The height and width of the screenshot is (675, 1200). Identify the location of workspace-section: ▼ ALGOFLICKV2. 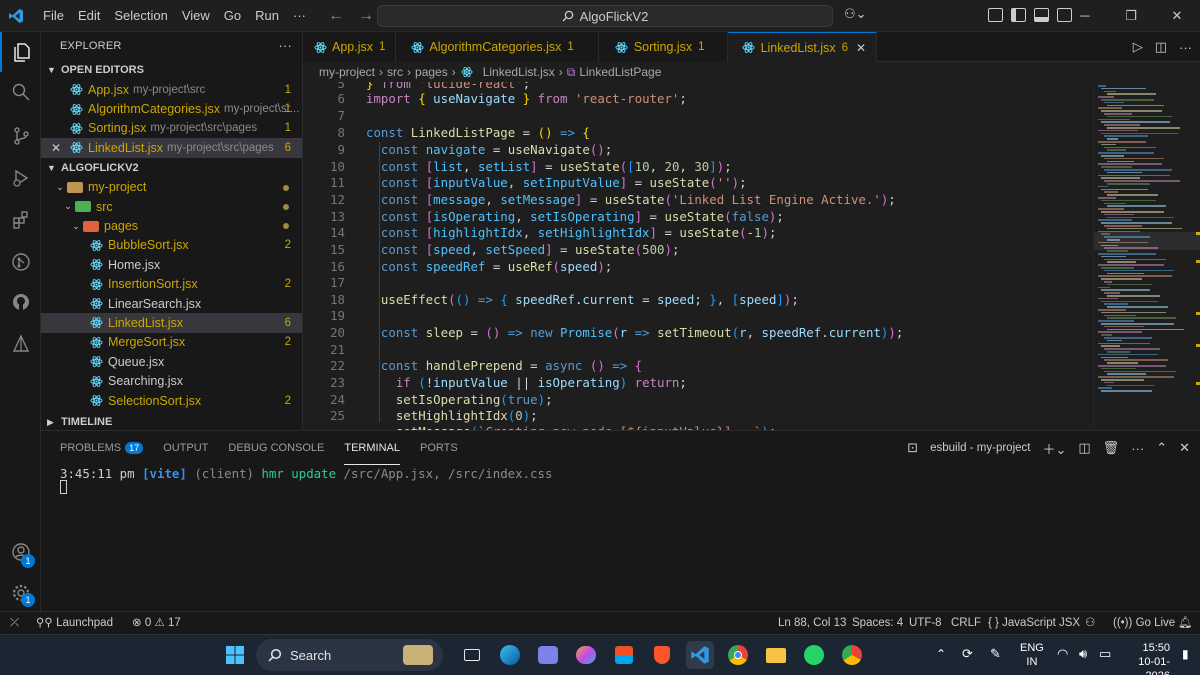
(171, 168).